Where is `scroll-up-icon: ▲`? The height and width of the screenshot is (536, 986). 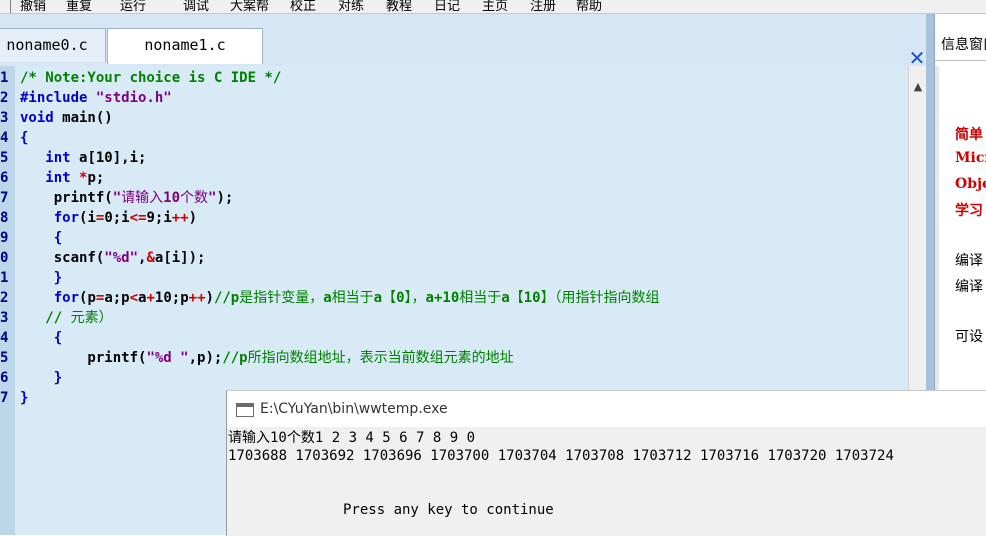 scroll-up-icon: ▲ is located at coordinates (918, 87).